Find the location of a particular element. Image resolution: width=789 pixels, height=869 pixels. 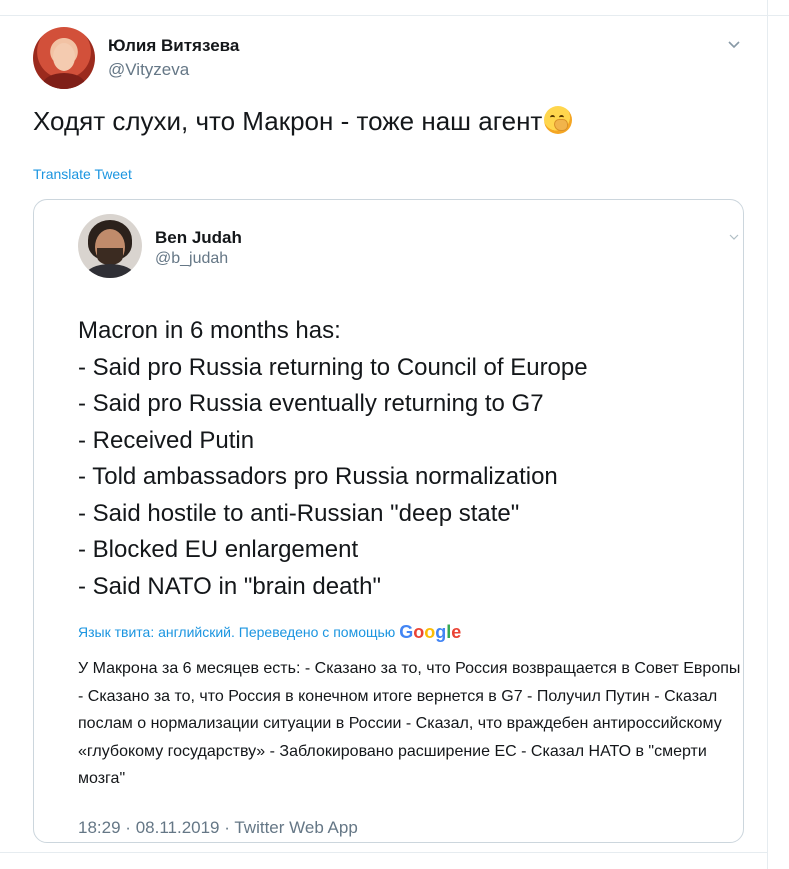

author-handle: @Vityzeva is located at coordinates (148, 70).